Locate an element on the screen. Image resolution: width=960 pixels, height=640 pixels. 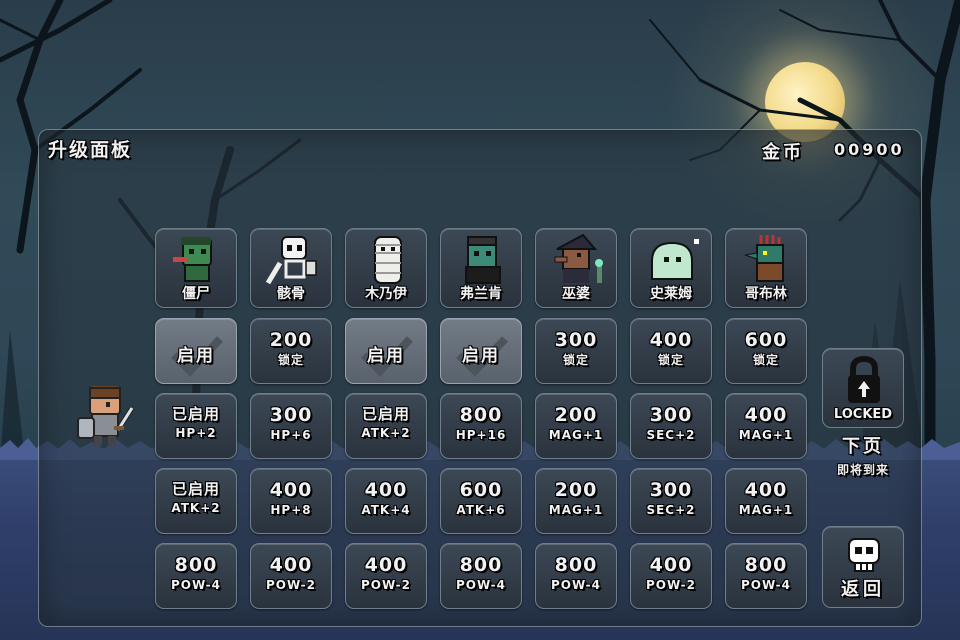
char-zombie-button: 僵尸 is located at coordinates (196, 268).